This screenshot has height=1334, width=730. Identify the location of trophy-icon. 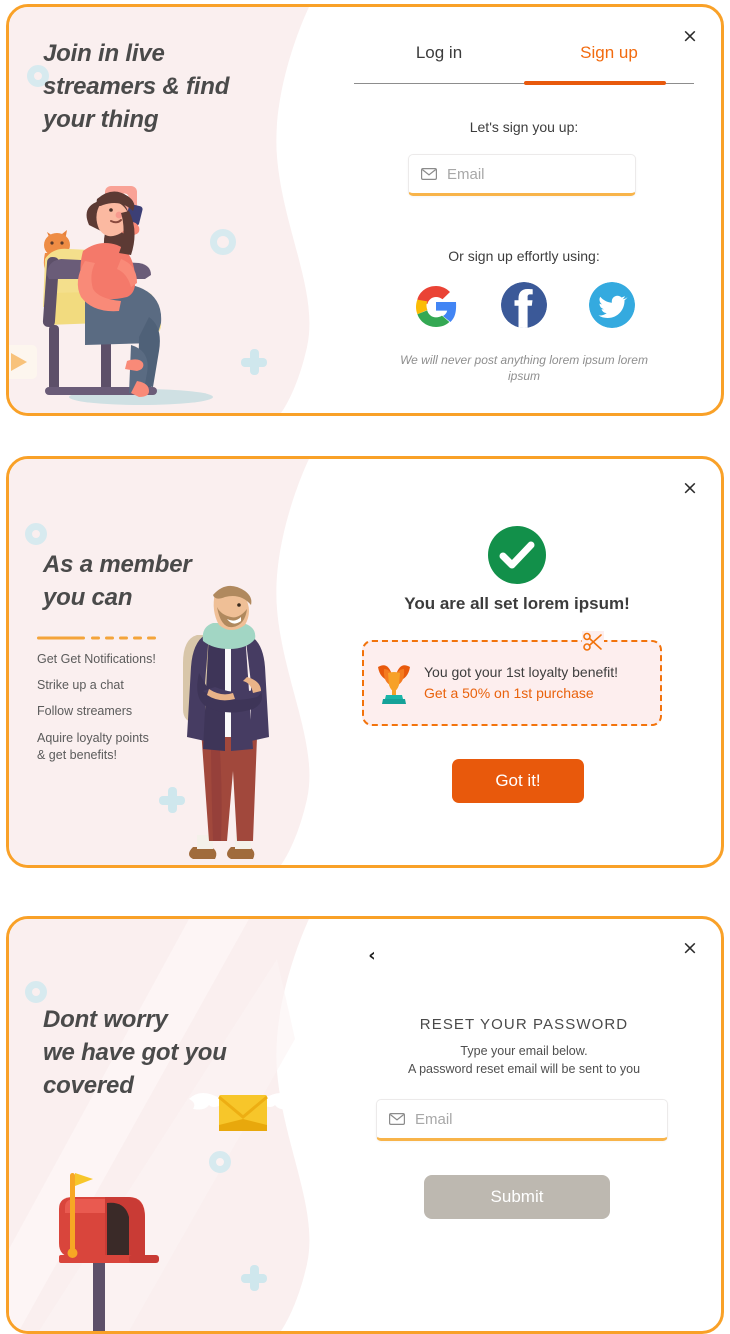
(394, 684).